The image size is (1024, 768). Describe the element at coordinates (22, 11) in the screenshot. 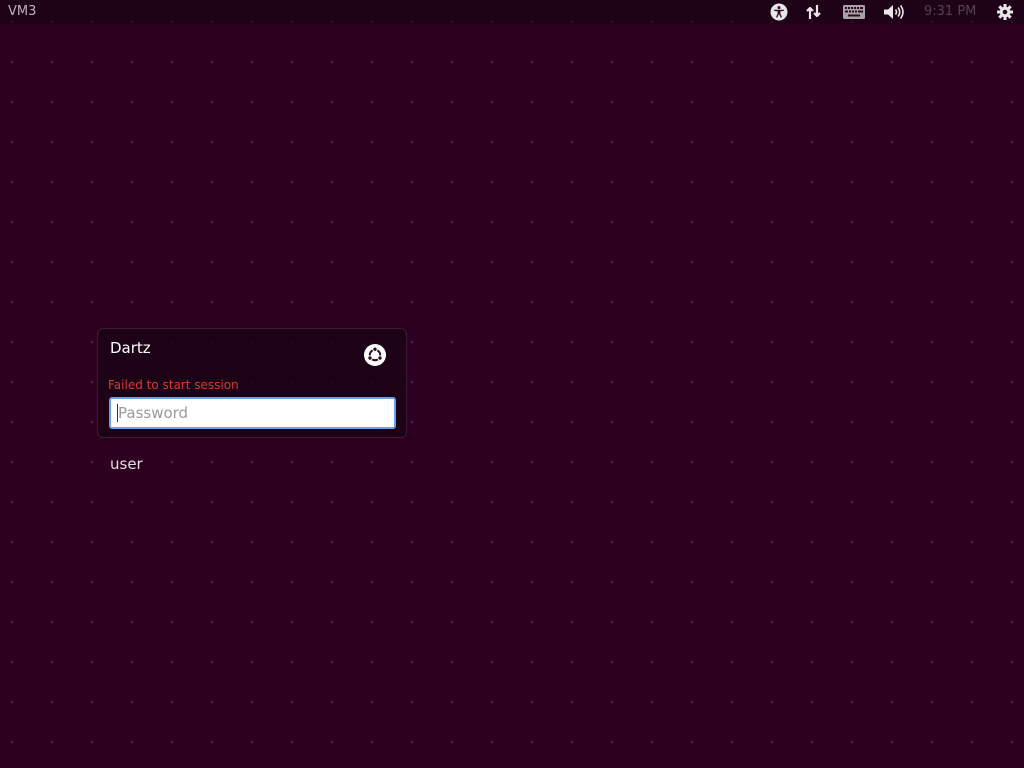

I see `hostname-label: VM3` at that location.